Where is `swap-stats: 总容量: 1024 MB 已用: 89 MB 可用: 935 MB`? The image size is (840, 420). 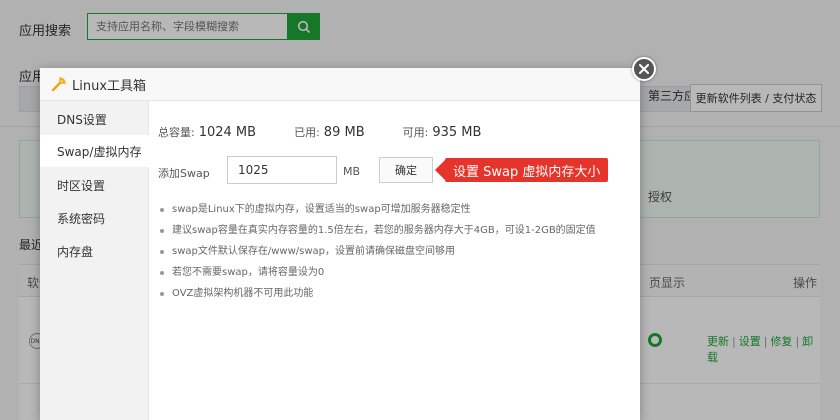
swap-stats: 总容量: 1024 MB 已用: 89 MB 可用: 935 MB is located at coordinates (338, 132).